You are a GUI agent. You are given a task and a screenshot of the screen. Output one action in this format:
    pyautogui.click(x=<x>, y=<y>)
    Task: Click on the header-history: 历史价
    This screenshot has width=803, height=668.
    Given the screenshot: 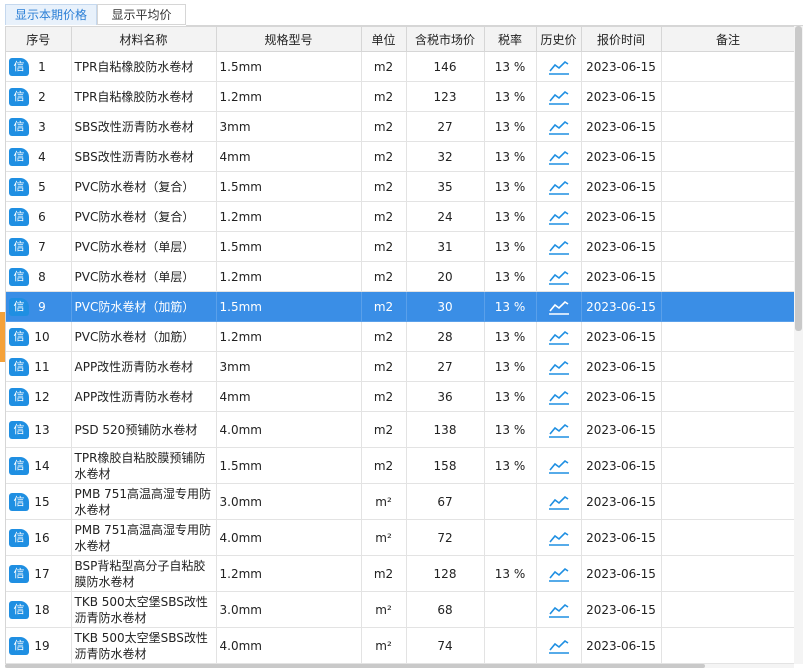 What is the action you would take?
    pyautogui.click(x=559, y=39)
    